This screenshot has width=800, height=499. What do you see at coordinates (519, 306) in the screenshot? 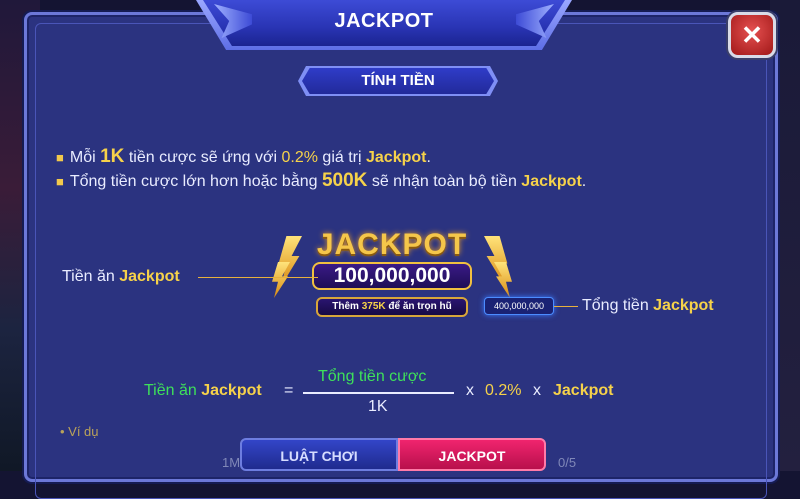
I see `jackpot-total: 400,000,000` at bounding box center [519, 306].